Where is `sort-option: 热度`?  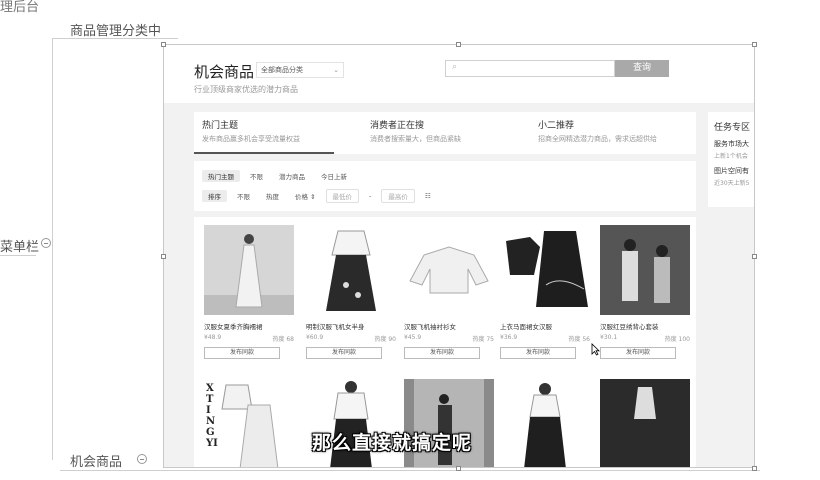
sort-option: 热度 is located at coordinates (272, 196).